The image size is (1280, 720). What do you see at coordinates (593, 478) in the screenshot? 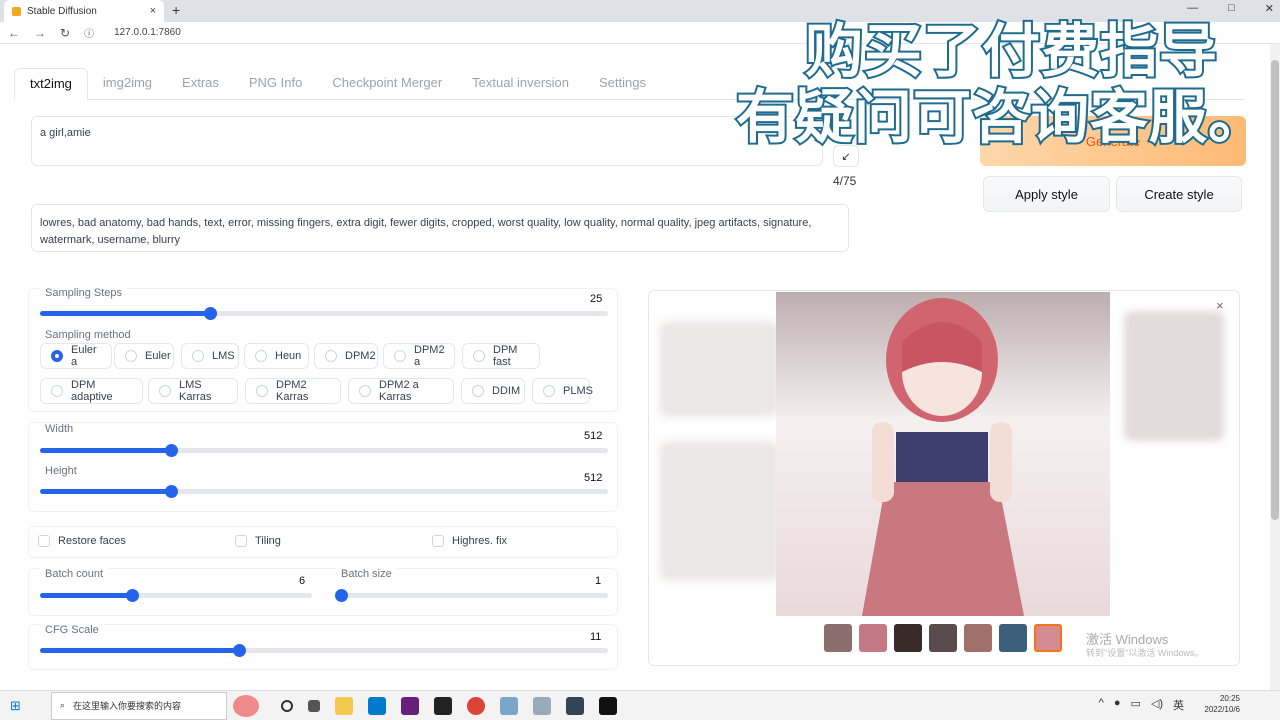
I see `height-value: 512` at bounding box center [593, 478].